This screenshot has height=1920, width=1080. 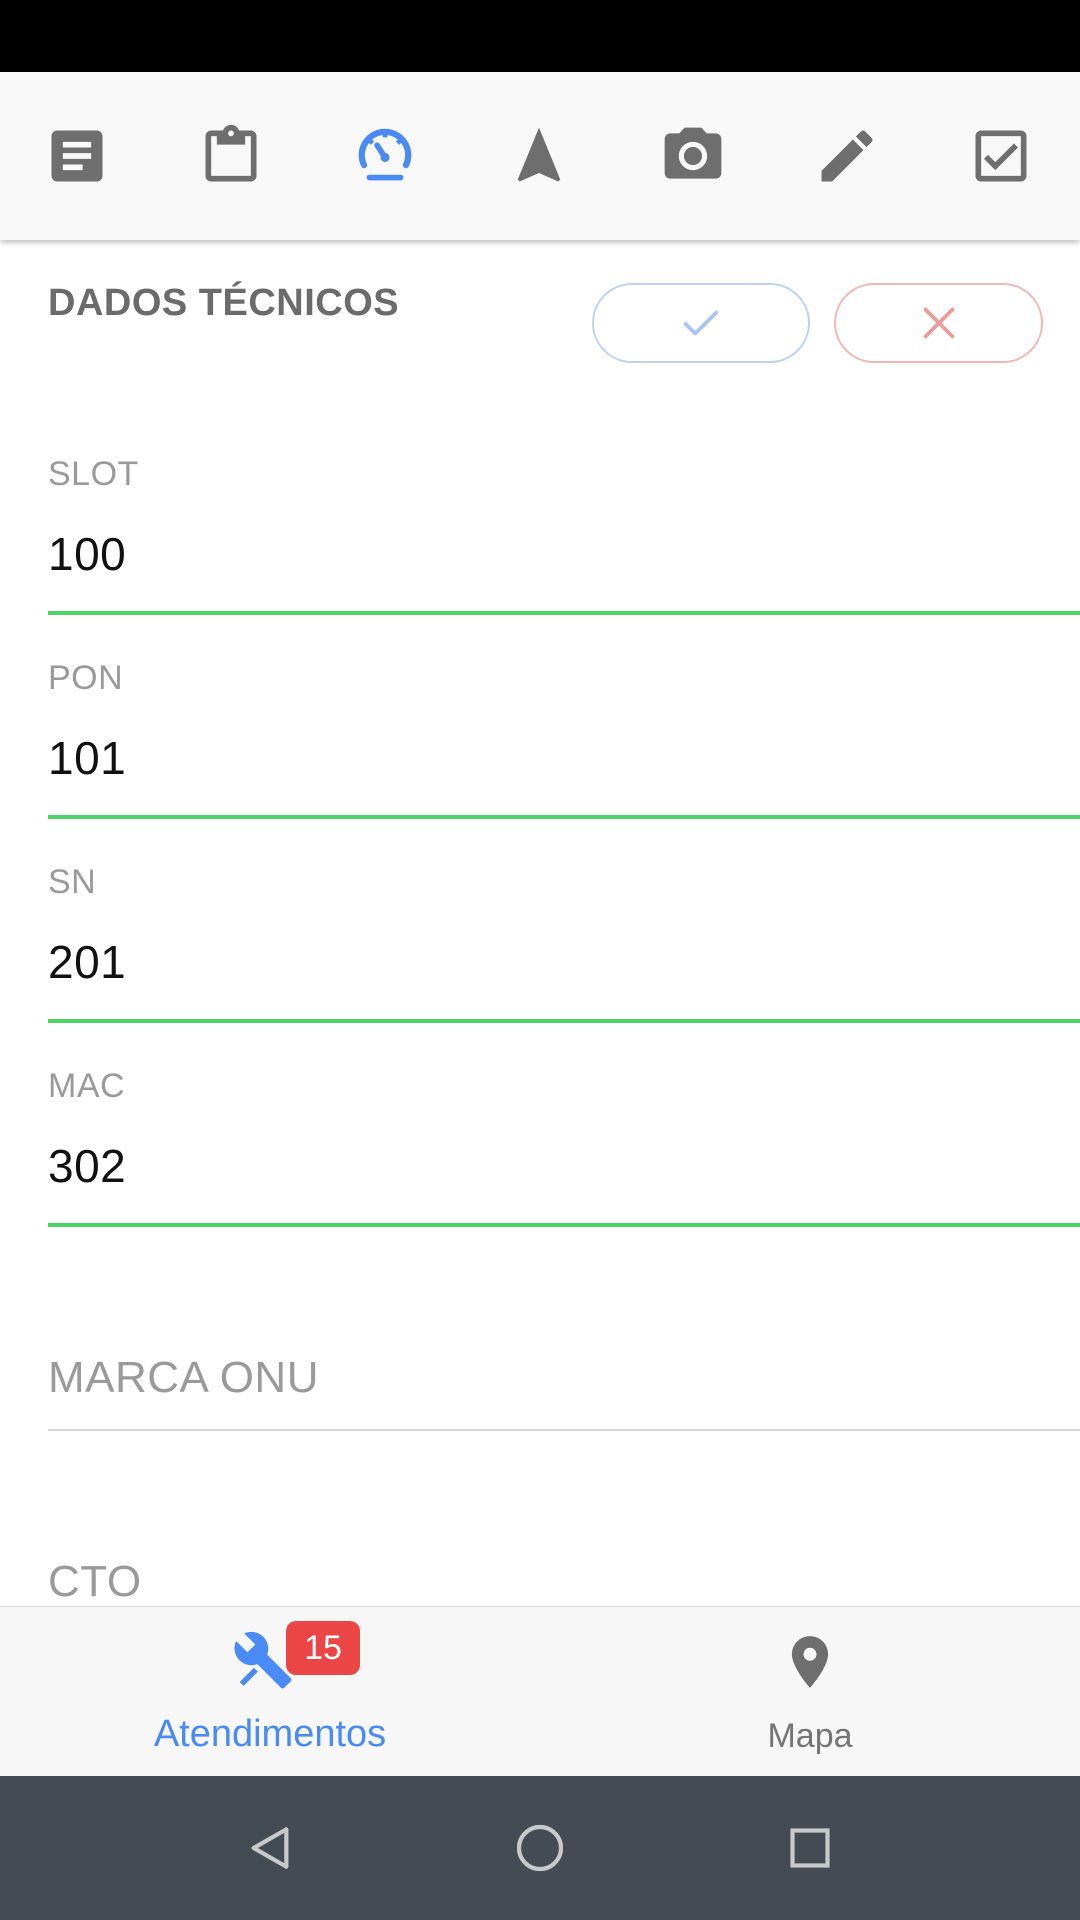 I want to click on nav-label: Mapa, so click(x=810, y=1736).